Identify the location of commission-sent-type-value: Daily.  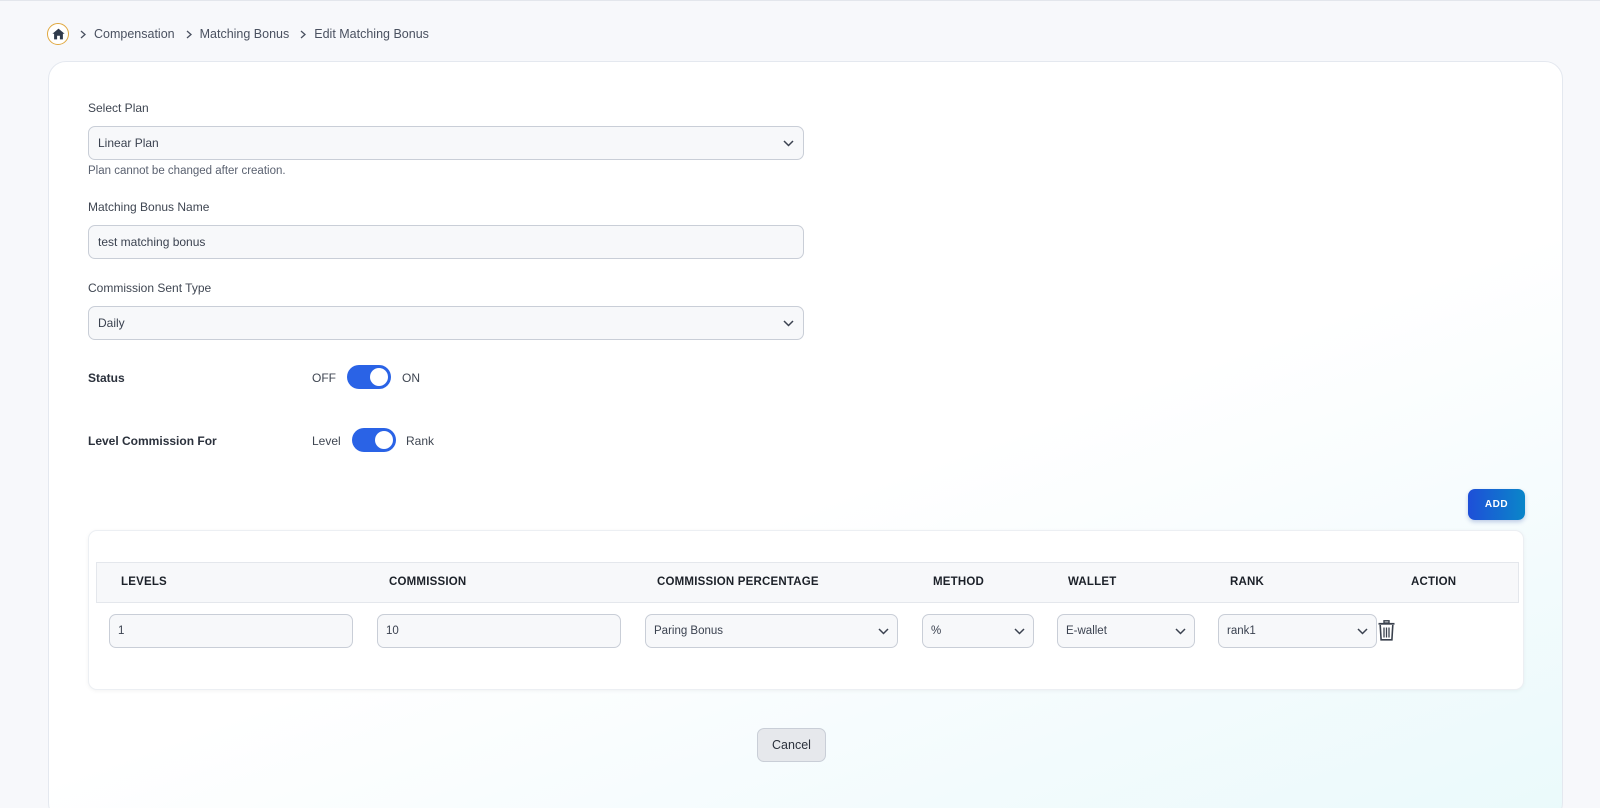
(111, 323).